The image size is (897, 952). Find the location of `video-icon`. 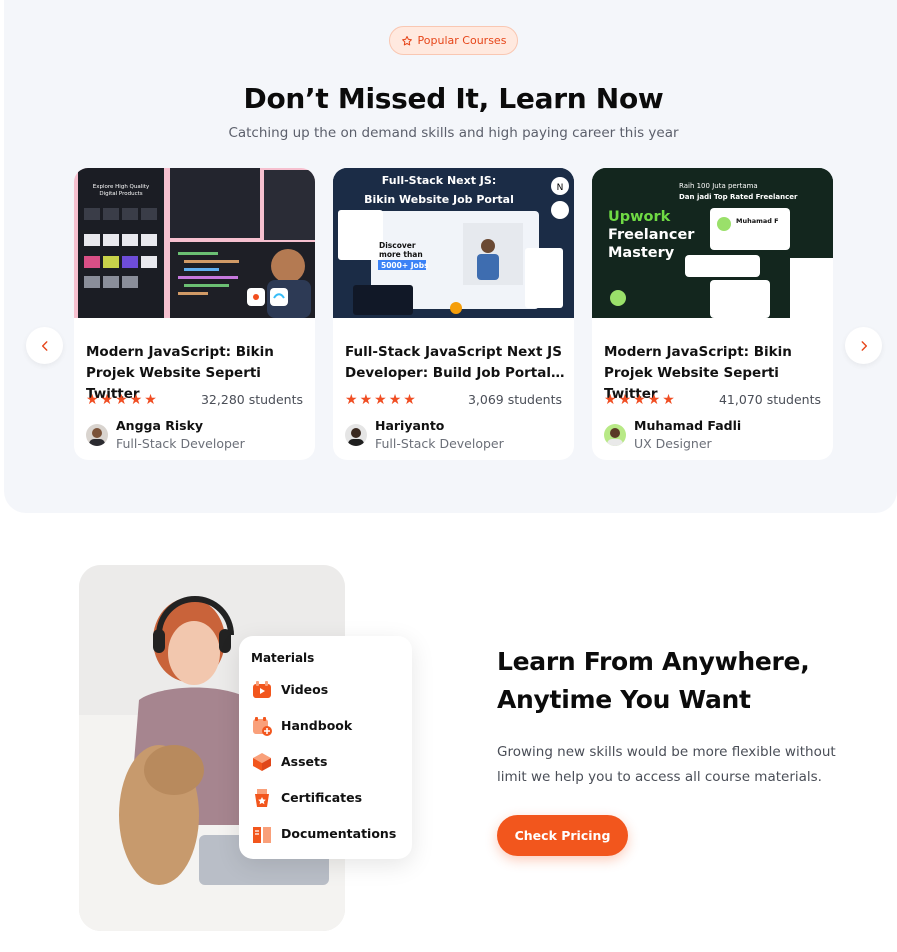

video-icon is located at coordinates (261, 689).